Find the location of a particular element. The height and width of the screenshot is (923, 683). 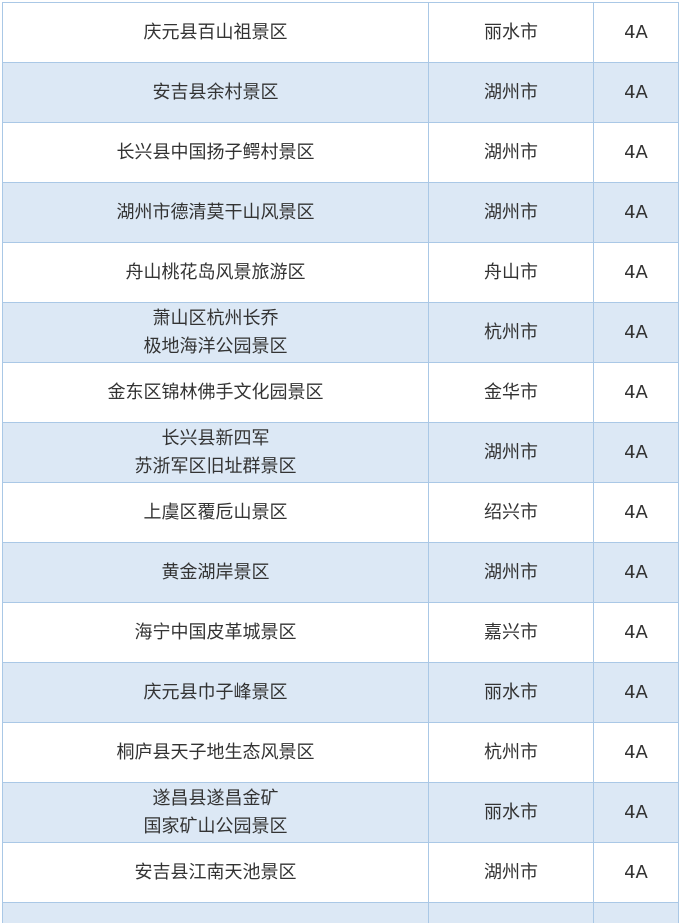

scenic-area-name: 庆元县巾子峰景区 is located at coordinates (215, 692).